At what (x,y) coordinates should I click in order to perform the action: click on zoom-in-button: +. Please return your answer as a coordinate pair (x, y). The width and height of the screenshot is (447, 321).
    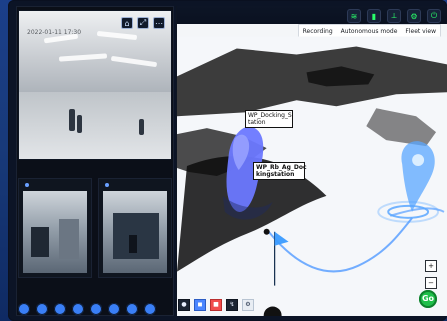
    Looking at the image, I should click on (431, 266).